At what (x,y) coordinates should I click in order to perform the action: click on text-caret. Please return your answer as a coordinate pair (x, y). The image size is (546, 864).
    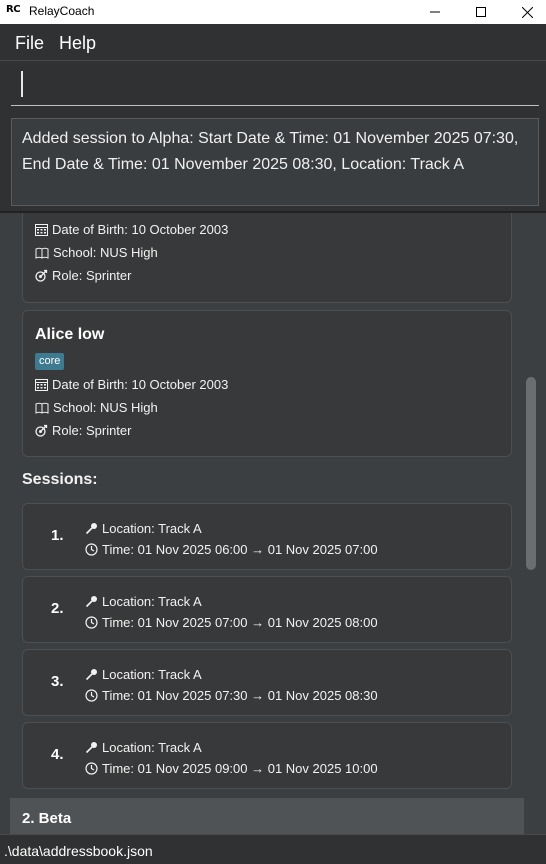
    Looking at the image, I should click on (22, 84).